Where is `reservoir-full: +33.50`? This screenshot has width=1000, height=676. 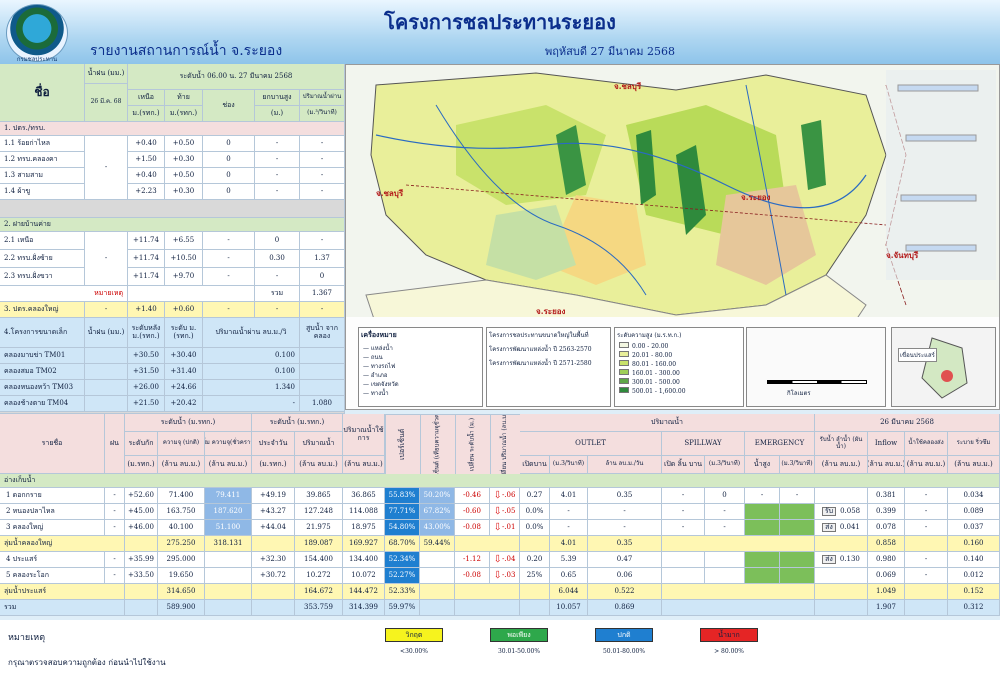
reservoir-full: +33.50 is located at coordinates (141, 576).